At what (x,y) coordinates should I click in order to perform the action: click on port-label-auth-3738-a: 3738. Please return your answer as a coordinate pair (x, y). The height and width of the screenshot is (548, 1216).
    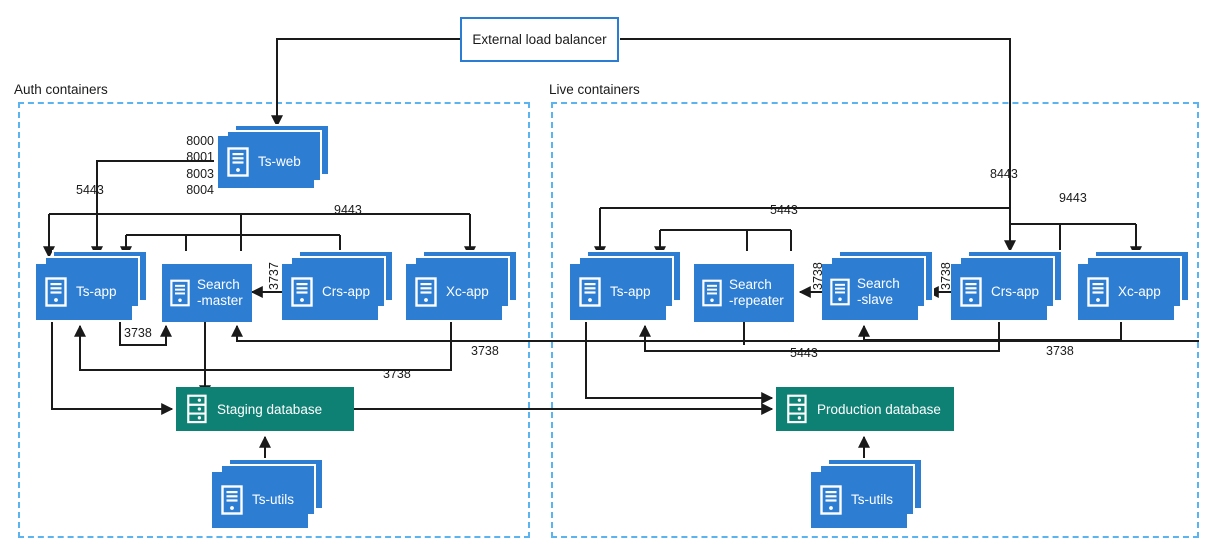
    Looking at the image, I should click on (138, 333).